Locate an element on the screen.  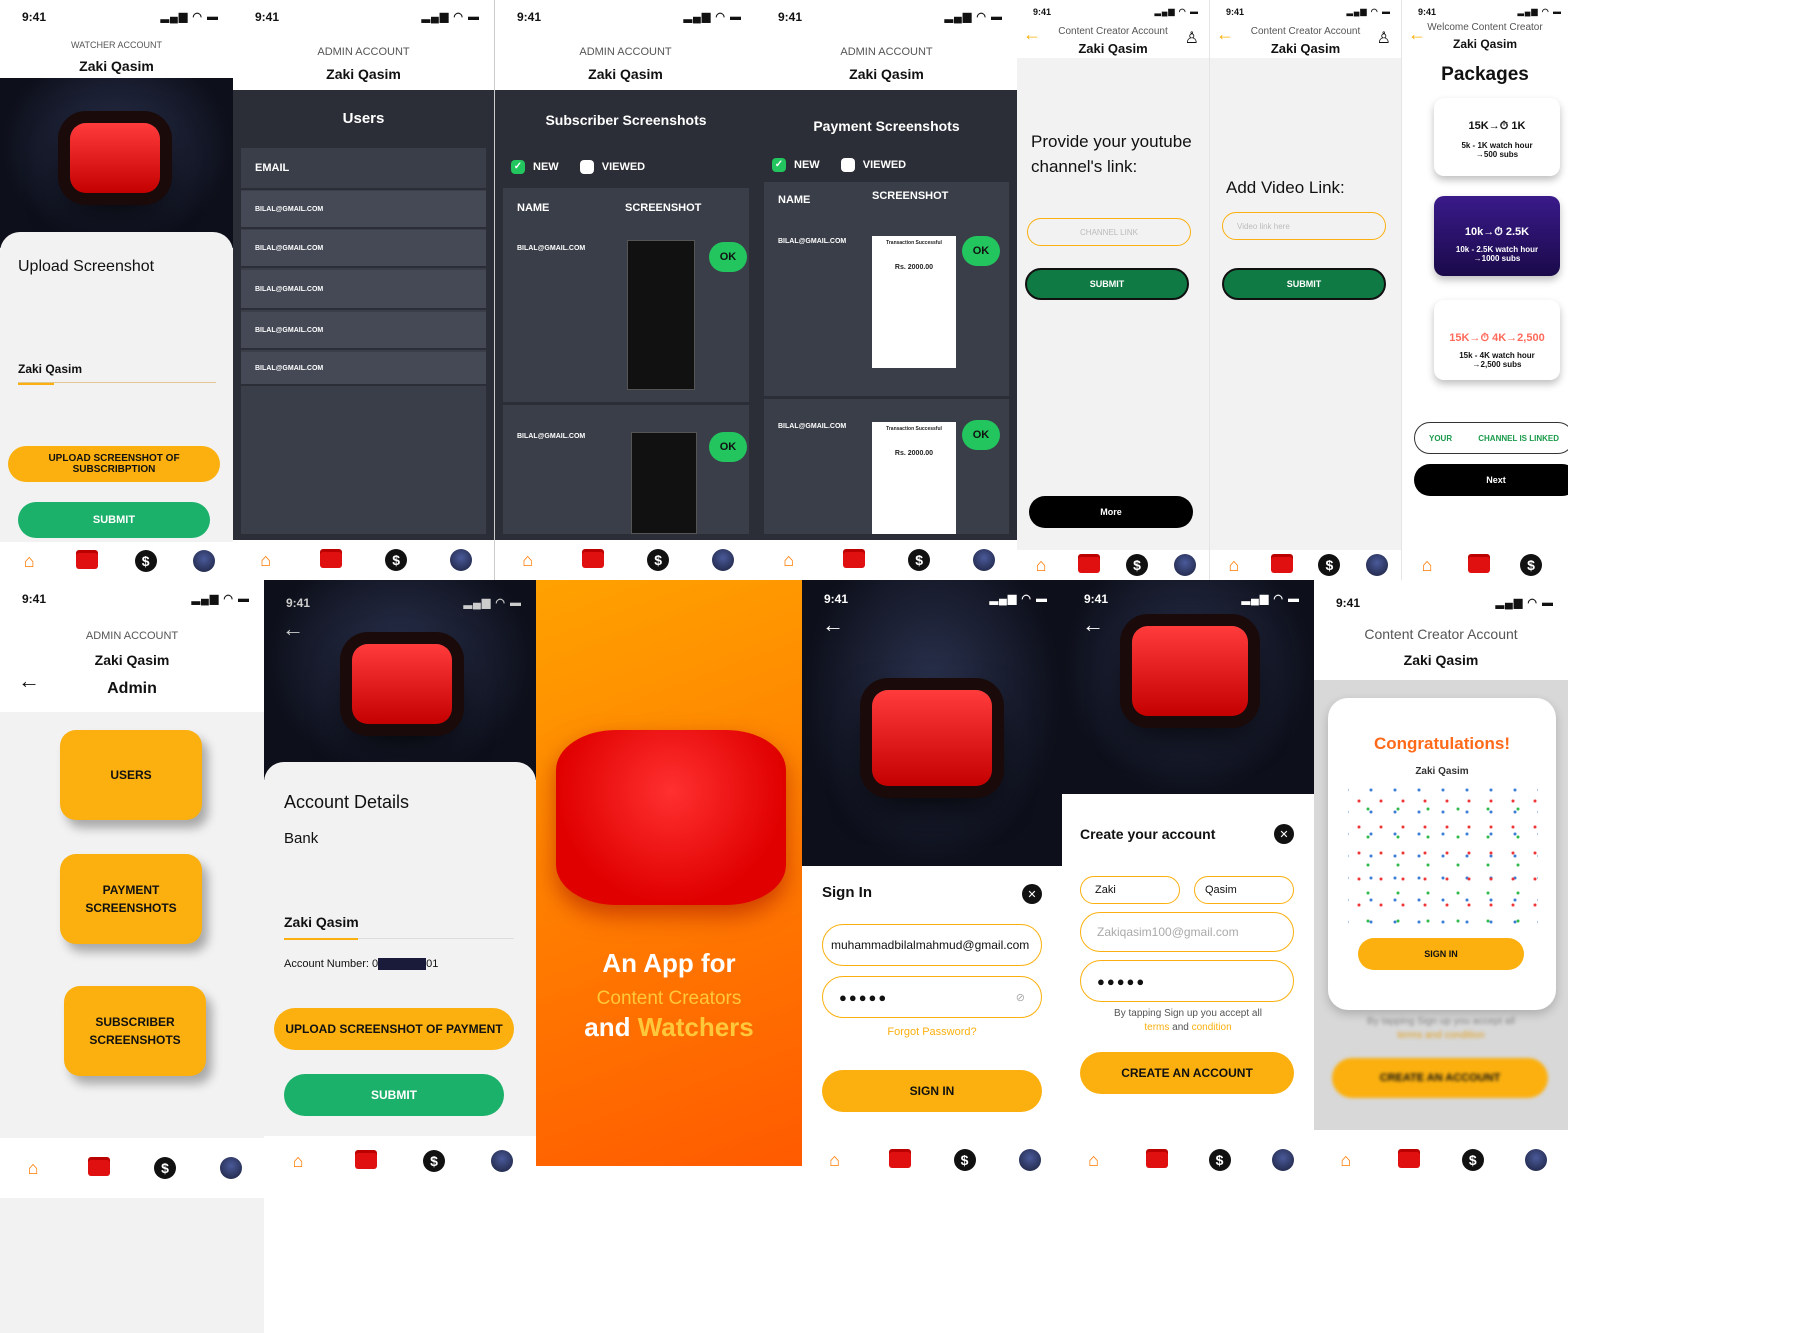
terms-link: terms is located at coordinates (1156, 1027).